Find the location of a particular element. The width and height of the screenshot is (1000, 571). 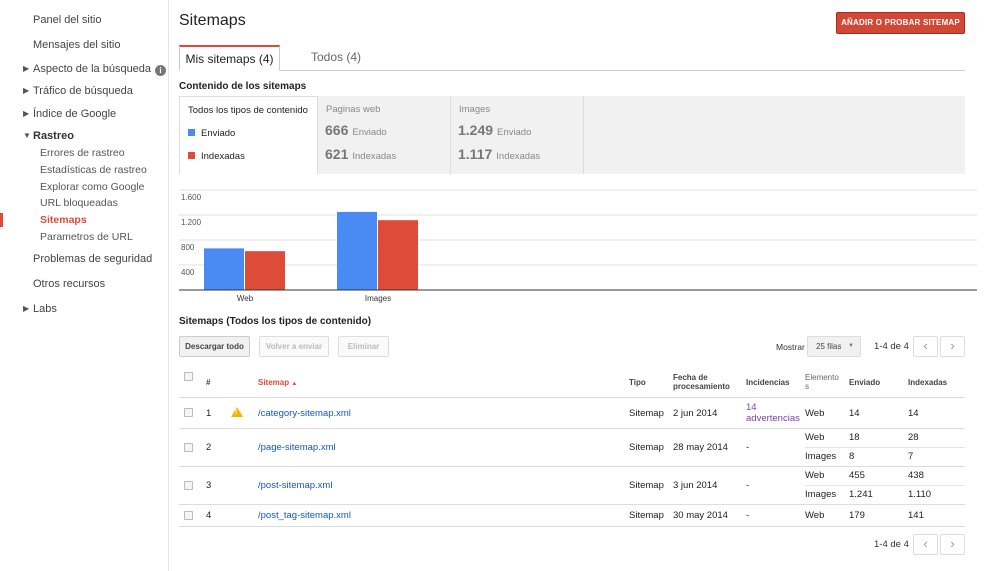

row-date: 3 jun 2014 is located at coordinates (695, 485).